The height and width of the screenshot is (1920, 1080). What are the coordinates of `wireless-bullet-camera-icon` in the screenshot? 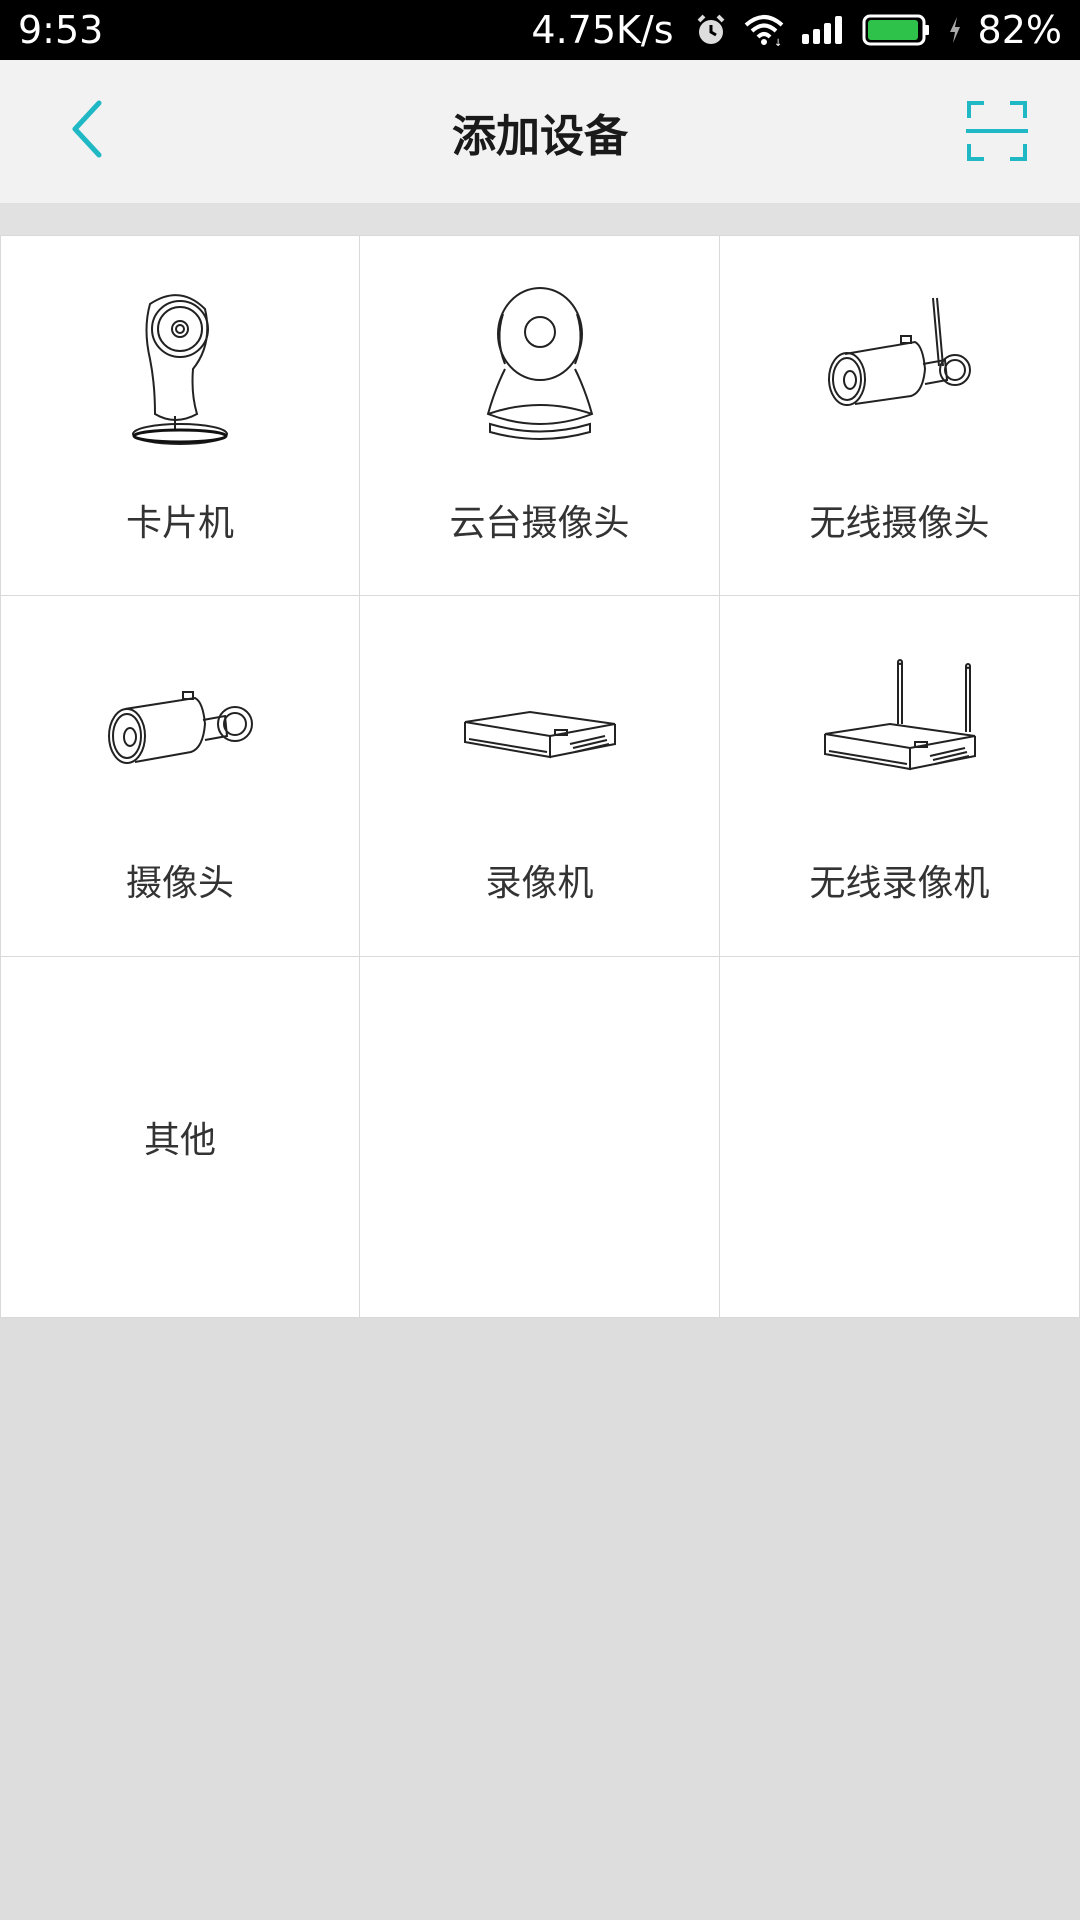 It's located at (900, 371).